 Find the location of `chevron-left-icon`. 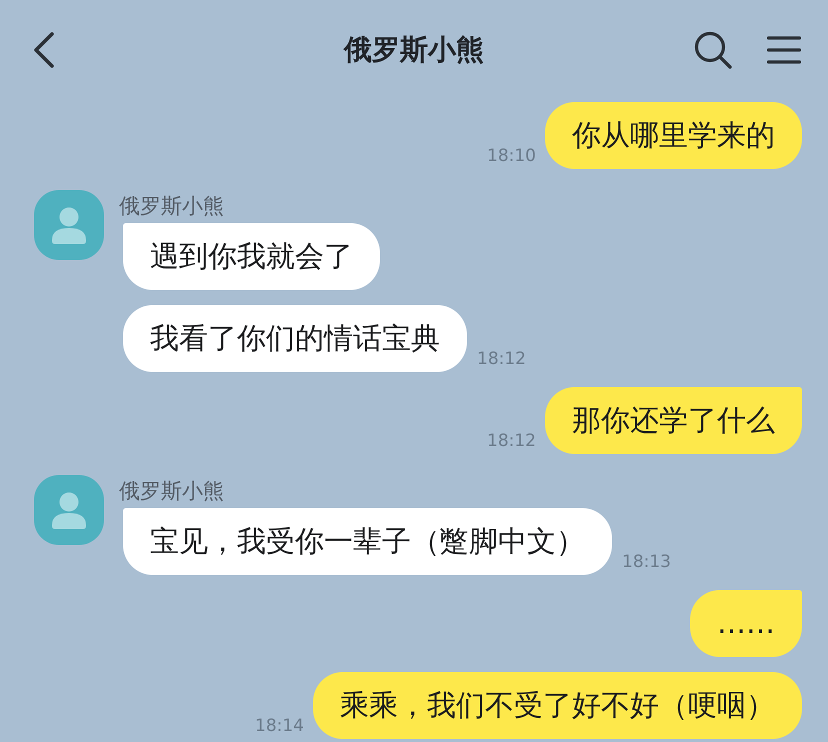

chevron-left-icon is located at coordinates (44, 50).